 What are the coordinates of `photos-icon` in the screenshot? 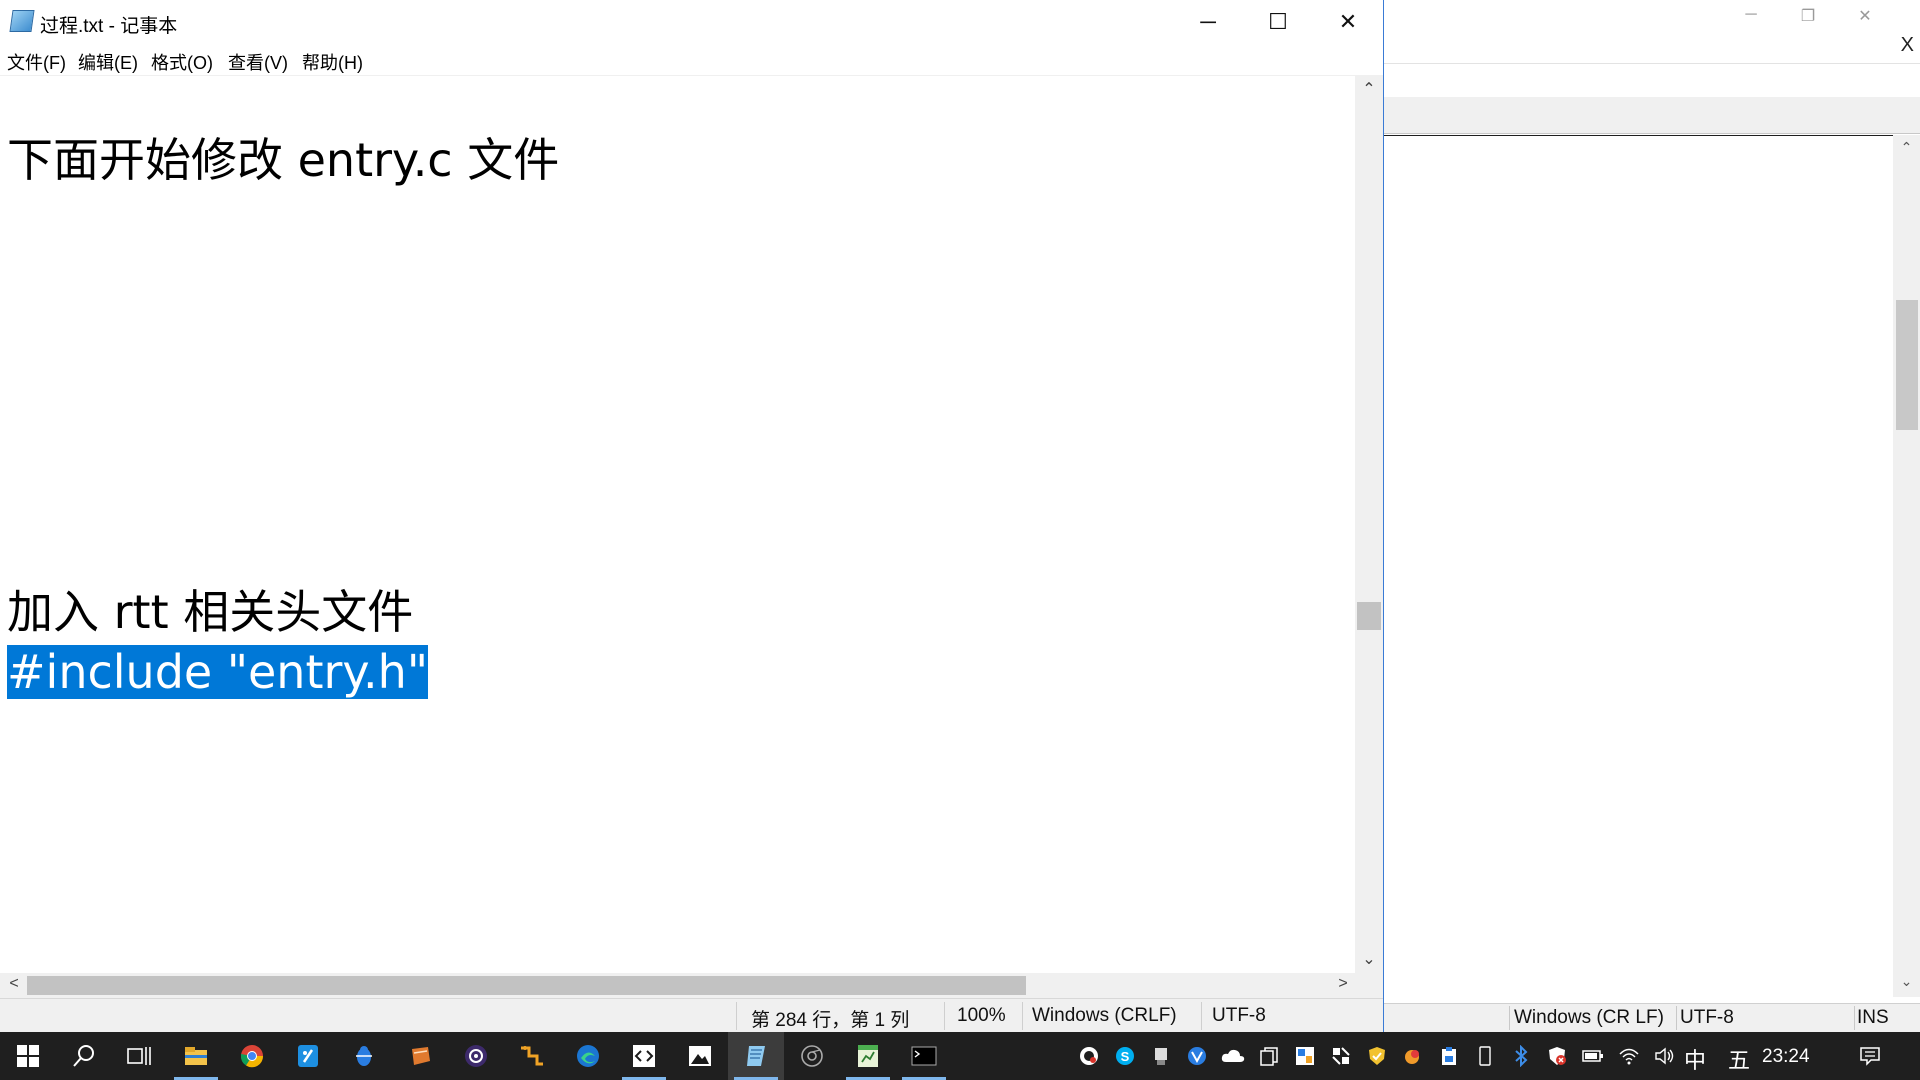 It's located at (700, 1056).